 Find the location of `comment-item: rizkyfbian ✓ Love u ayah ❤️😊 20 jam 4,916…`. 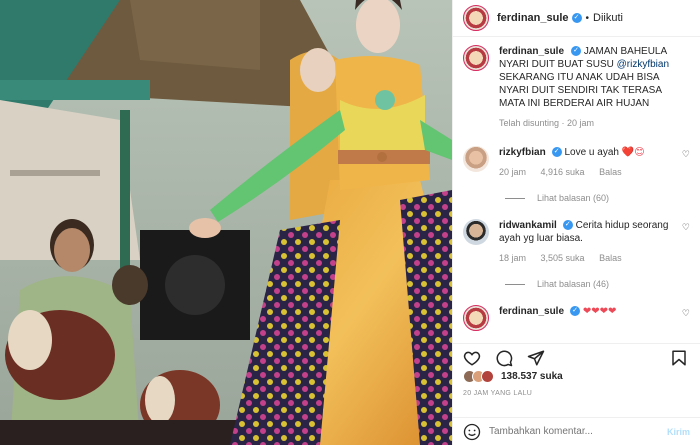

comment-item: rizkyfbian ✓ Love u ayah ❤️😊 20 jam 4,916… is located at coordinates (576, 162).